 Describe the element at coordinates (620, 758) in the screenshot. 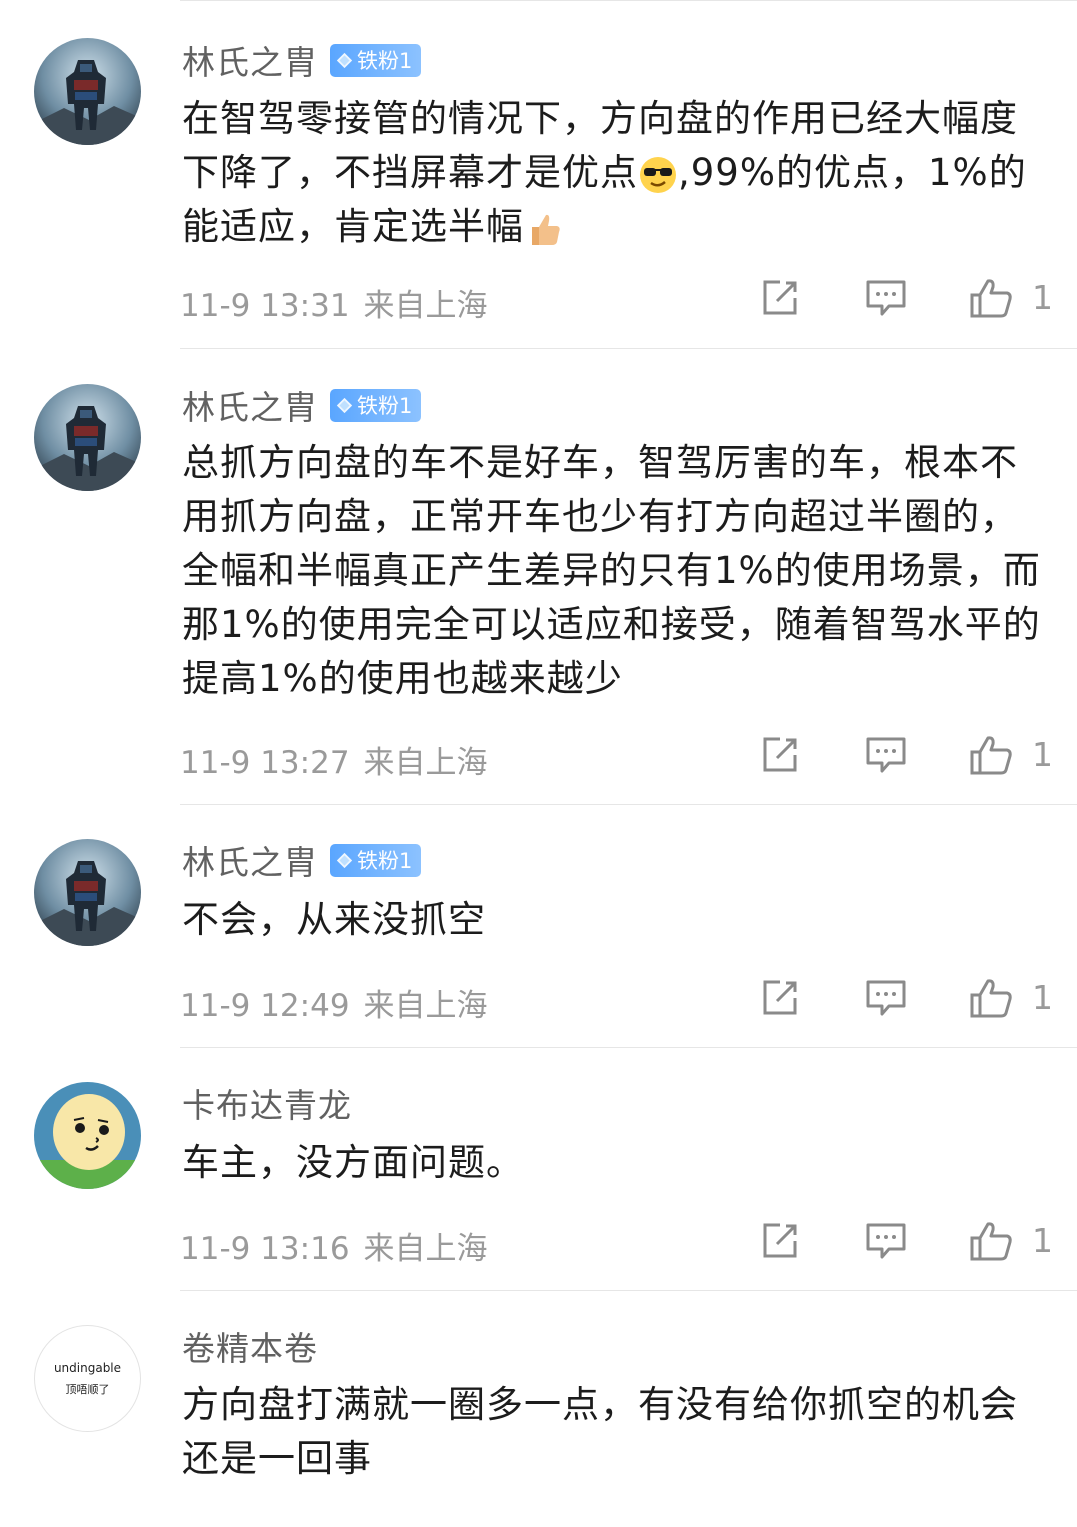

I see `comment-meta: 11-9 13:27 来自上海 1` at that location.